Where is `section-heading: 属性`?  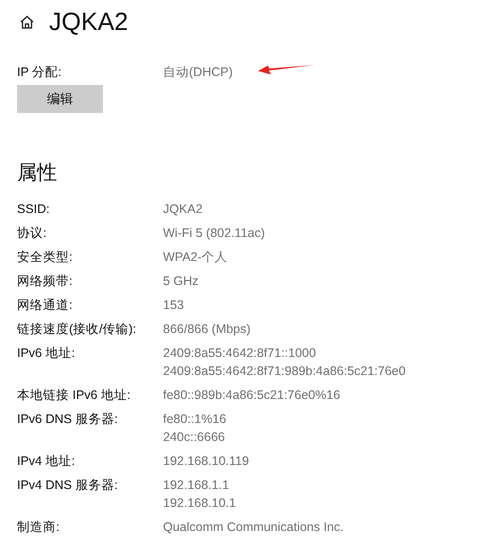
section-heading: 属性 is located at coordinates (37, 173).